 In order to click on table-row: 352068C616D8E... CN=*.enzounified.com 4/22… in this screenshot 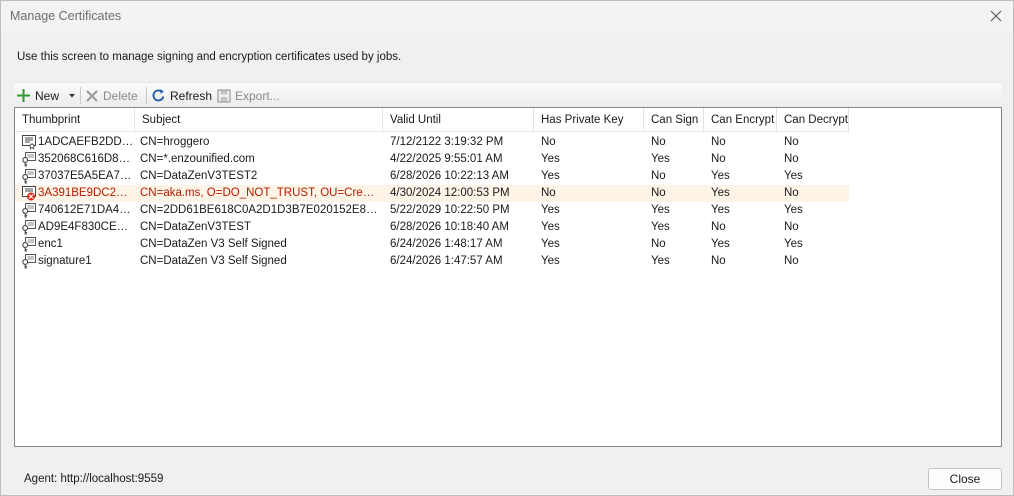, I will do `click(432, 159)`.